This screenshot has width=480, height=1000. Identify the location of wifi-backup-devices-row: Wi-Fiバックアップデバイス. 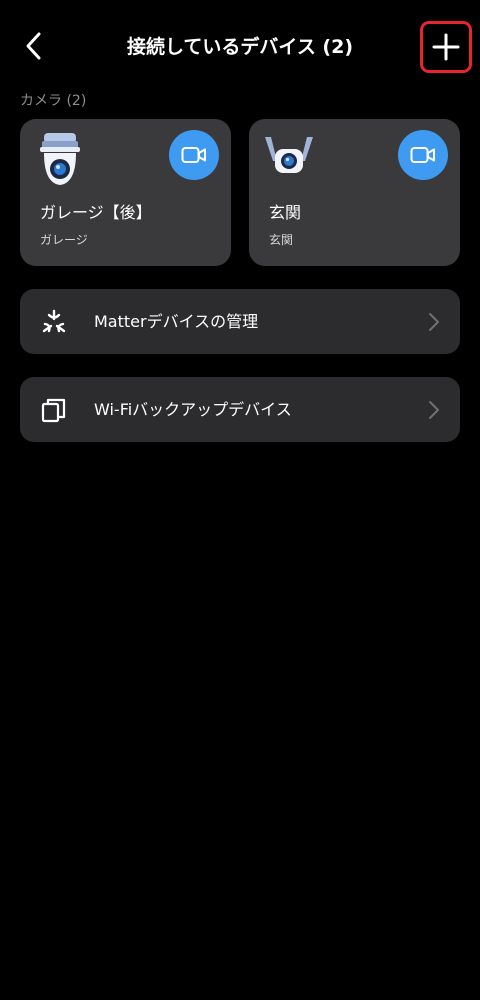
(240, 409).